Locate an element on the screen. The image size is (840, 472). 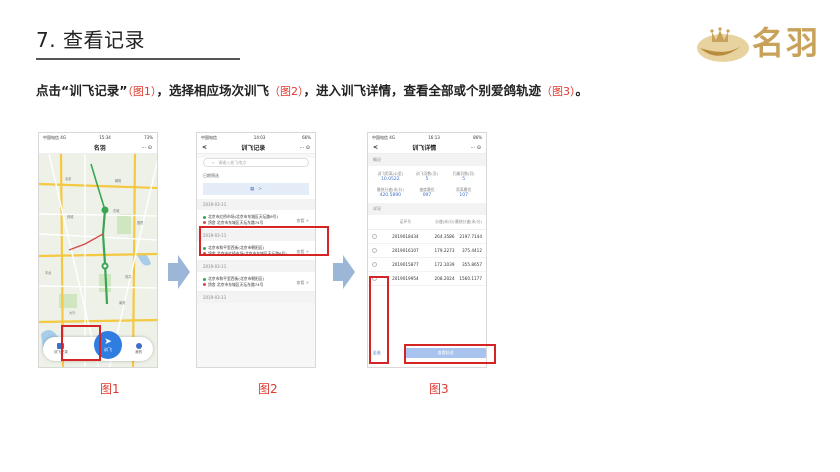
svg-text: 朝阳 is located at coordinates (118, 180).